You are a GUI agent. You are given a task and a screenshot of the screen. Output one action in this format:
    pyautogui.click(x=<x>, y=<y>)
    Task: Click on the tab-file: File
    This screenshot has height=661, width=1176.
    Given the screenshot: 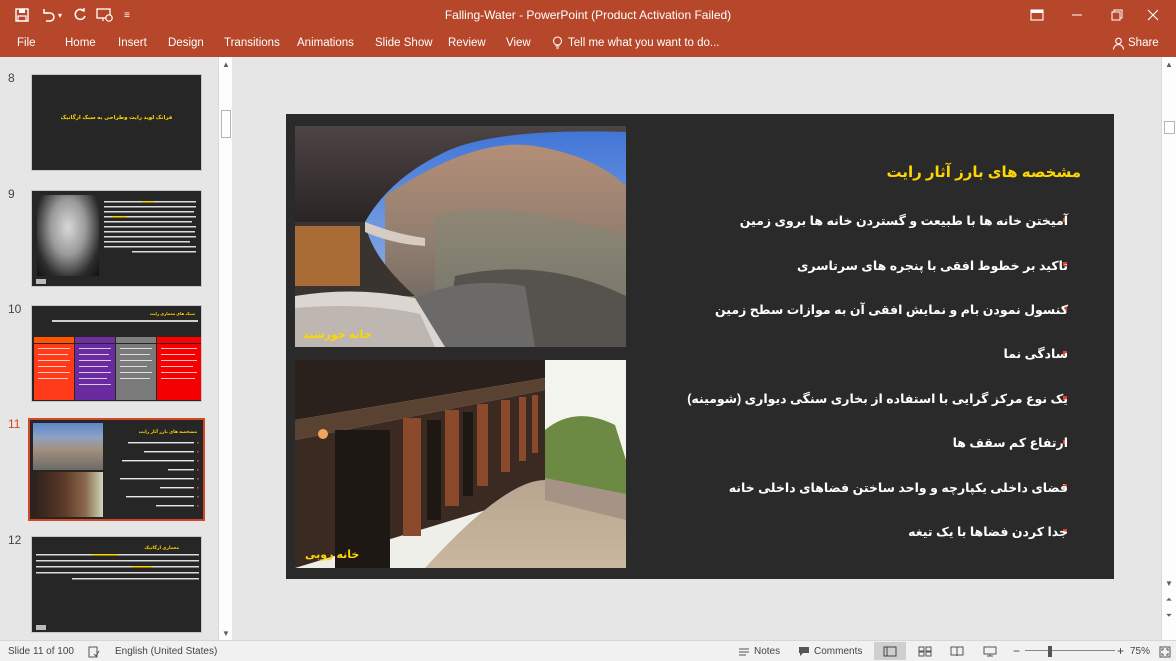 What is the action you would take?
    pyautogui.click(x=26, y=43)
    